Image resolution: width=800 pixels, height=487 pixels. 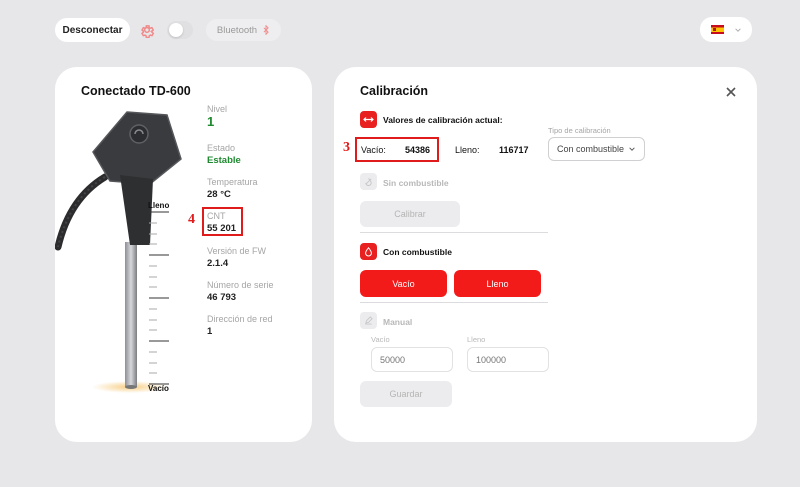 I want to click on info-label: Número de serie, so click(x=240, y=285).